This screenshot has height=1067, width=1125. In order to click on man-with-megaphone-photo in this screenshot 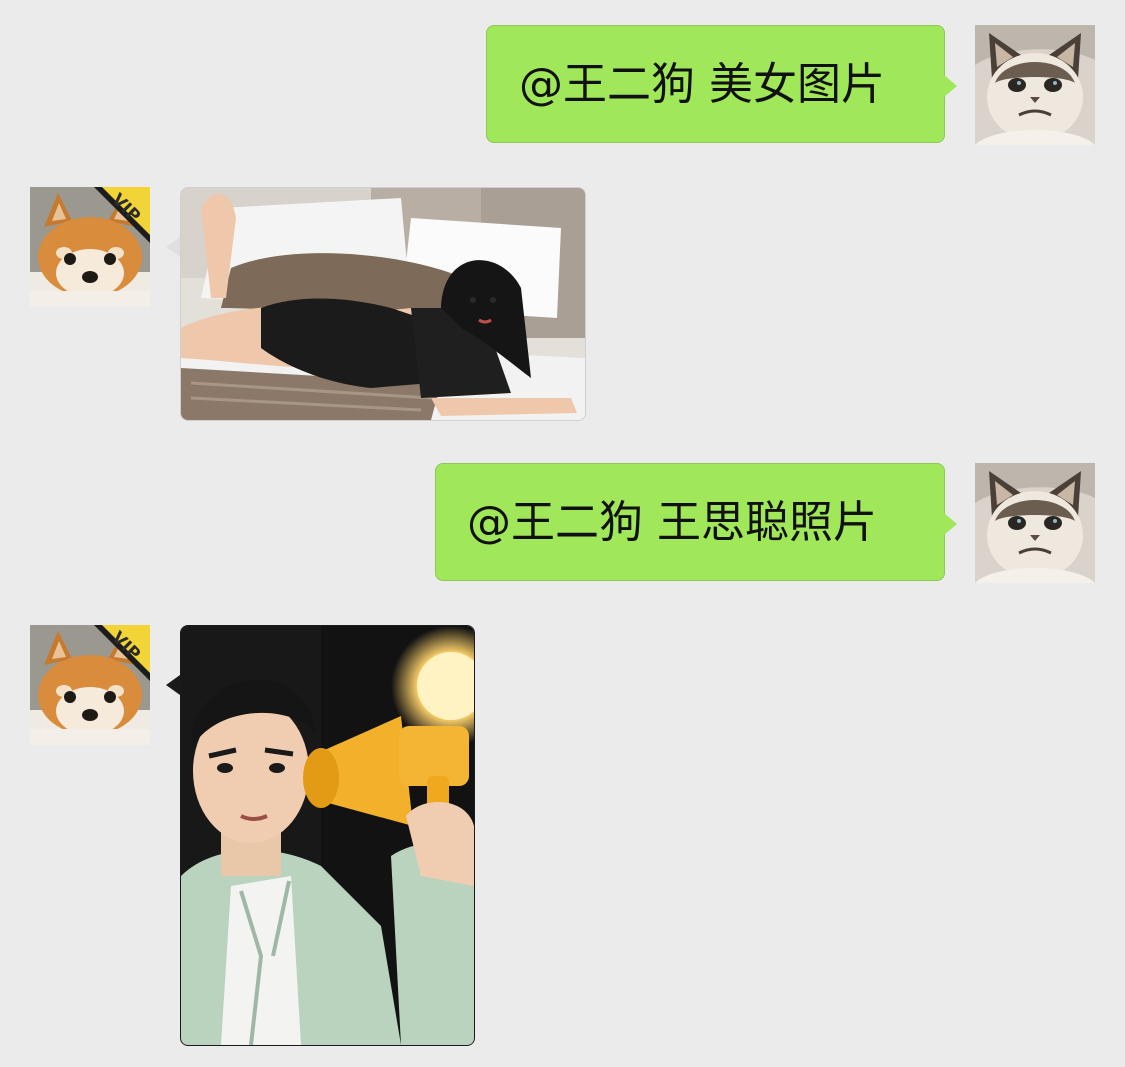, I will do `click(327, 835)`.